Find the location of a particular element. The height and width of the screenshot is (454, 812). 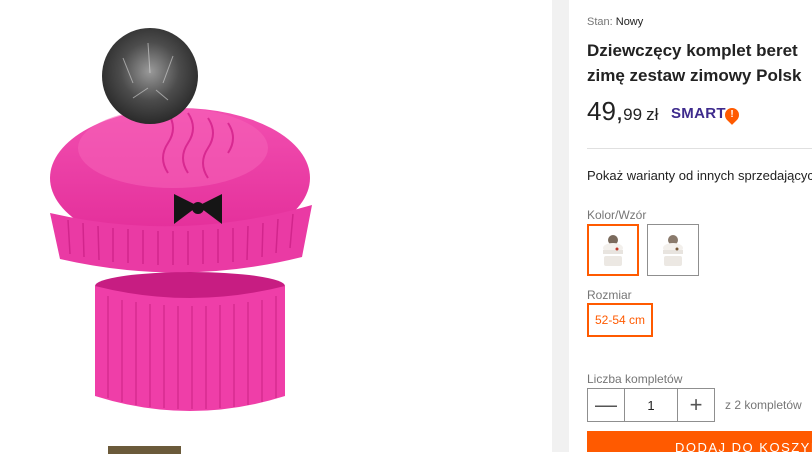

quantity-input is located at coordinates (651, 405).